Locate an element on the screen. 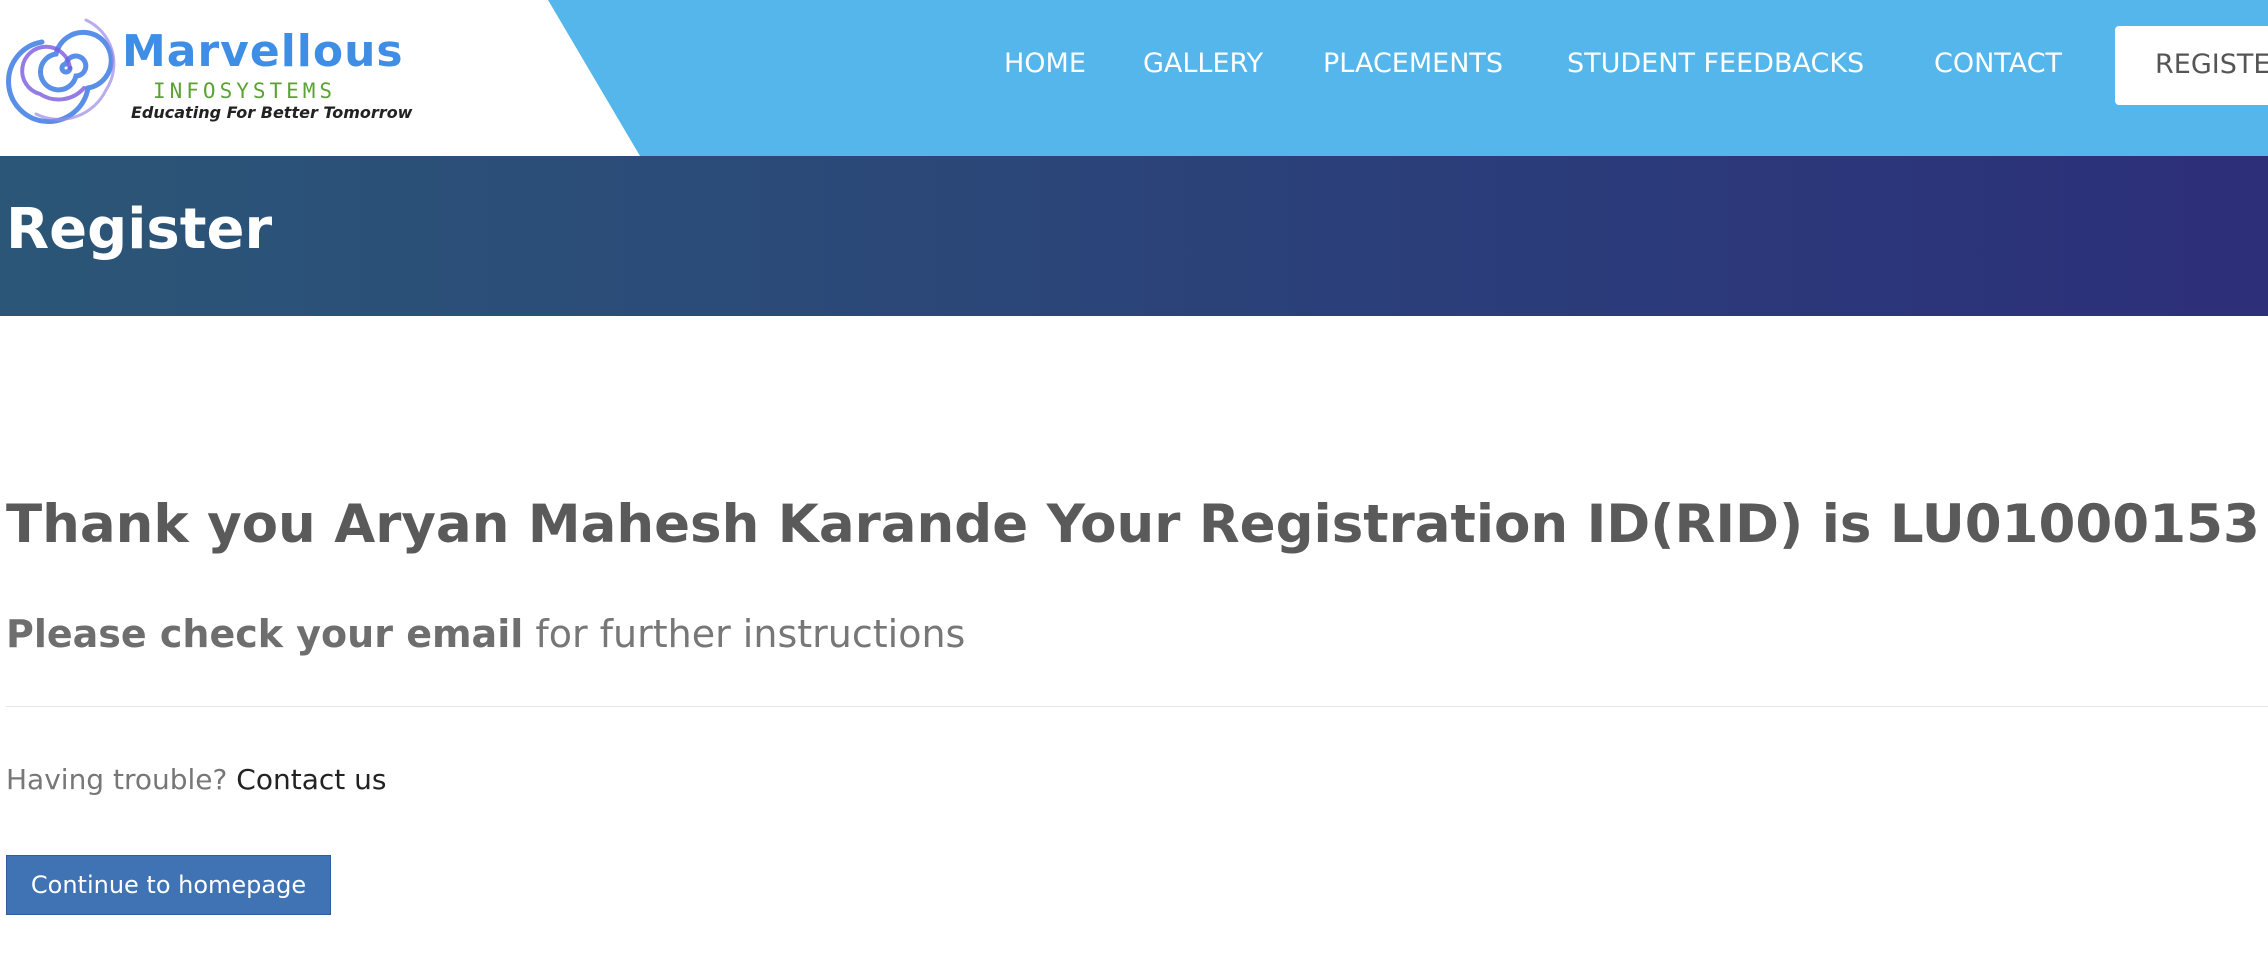 The width and height of the screenshot is (2268, 976). logo-tagline: Educating For Better Tomorrow is located at coordinates (272, 112).